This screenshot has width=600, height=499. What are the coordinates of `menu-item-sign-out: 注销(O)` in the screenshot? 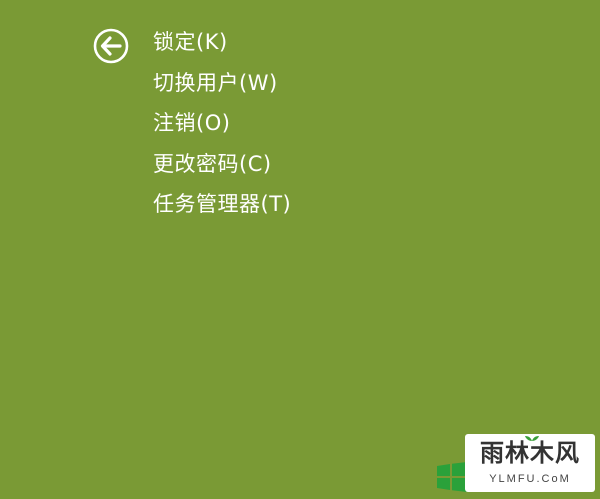 It's located at (222, 123).